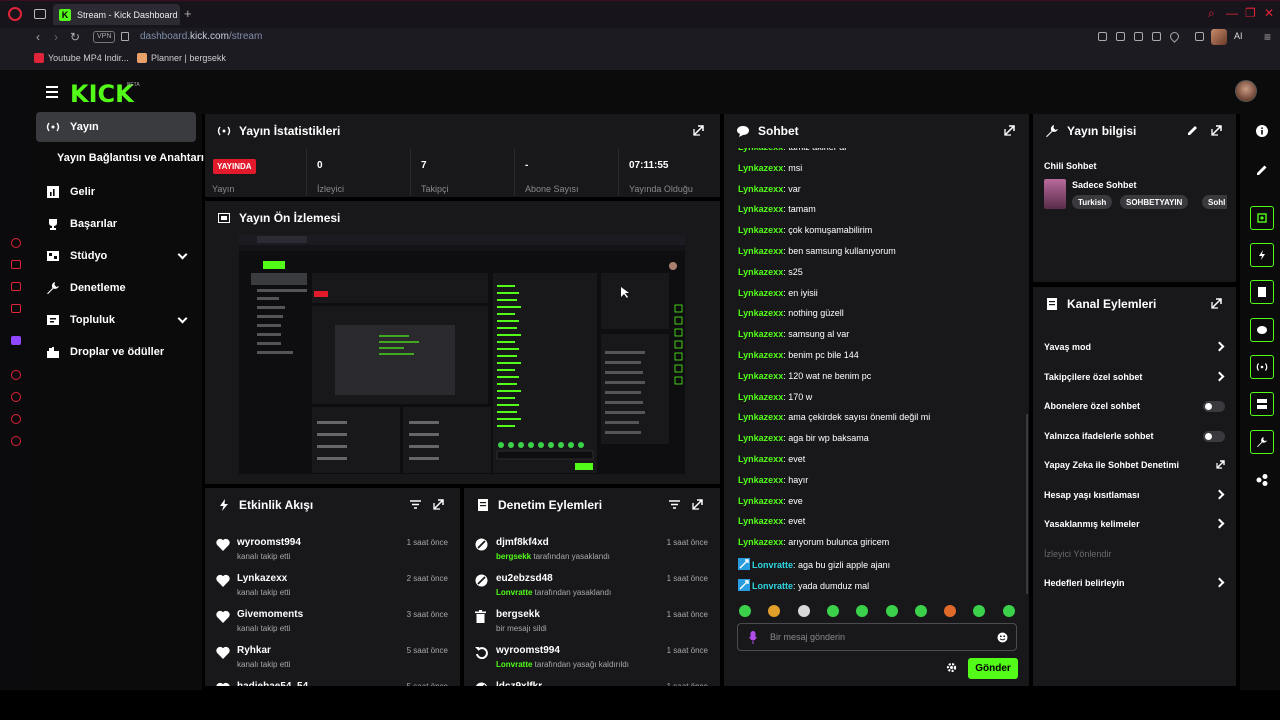 This screenshot has width=1280, height=720. Describe the element at coordinates (951, 667) in the screenshot. I see `settings-gear-icon` at that location.